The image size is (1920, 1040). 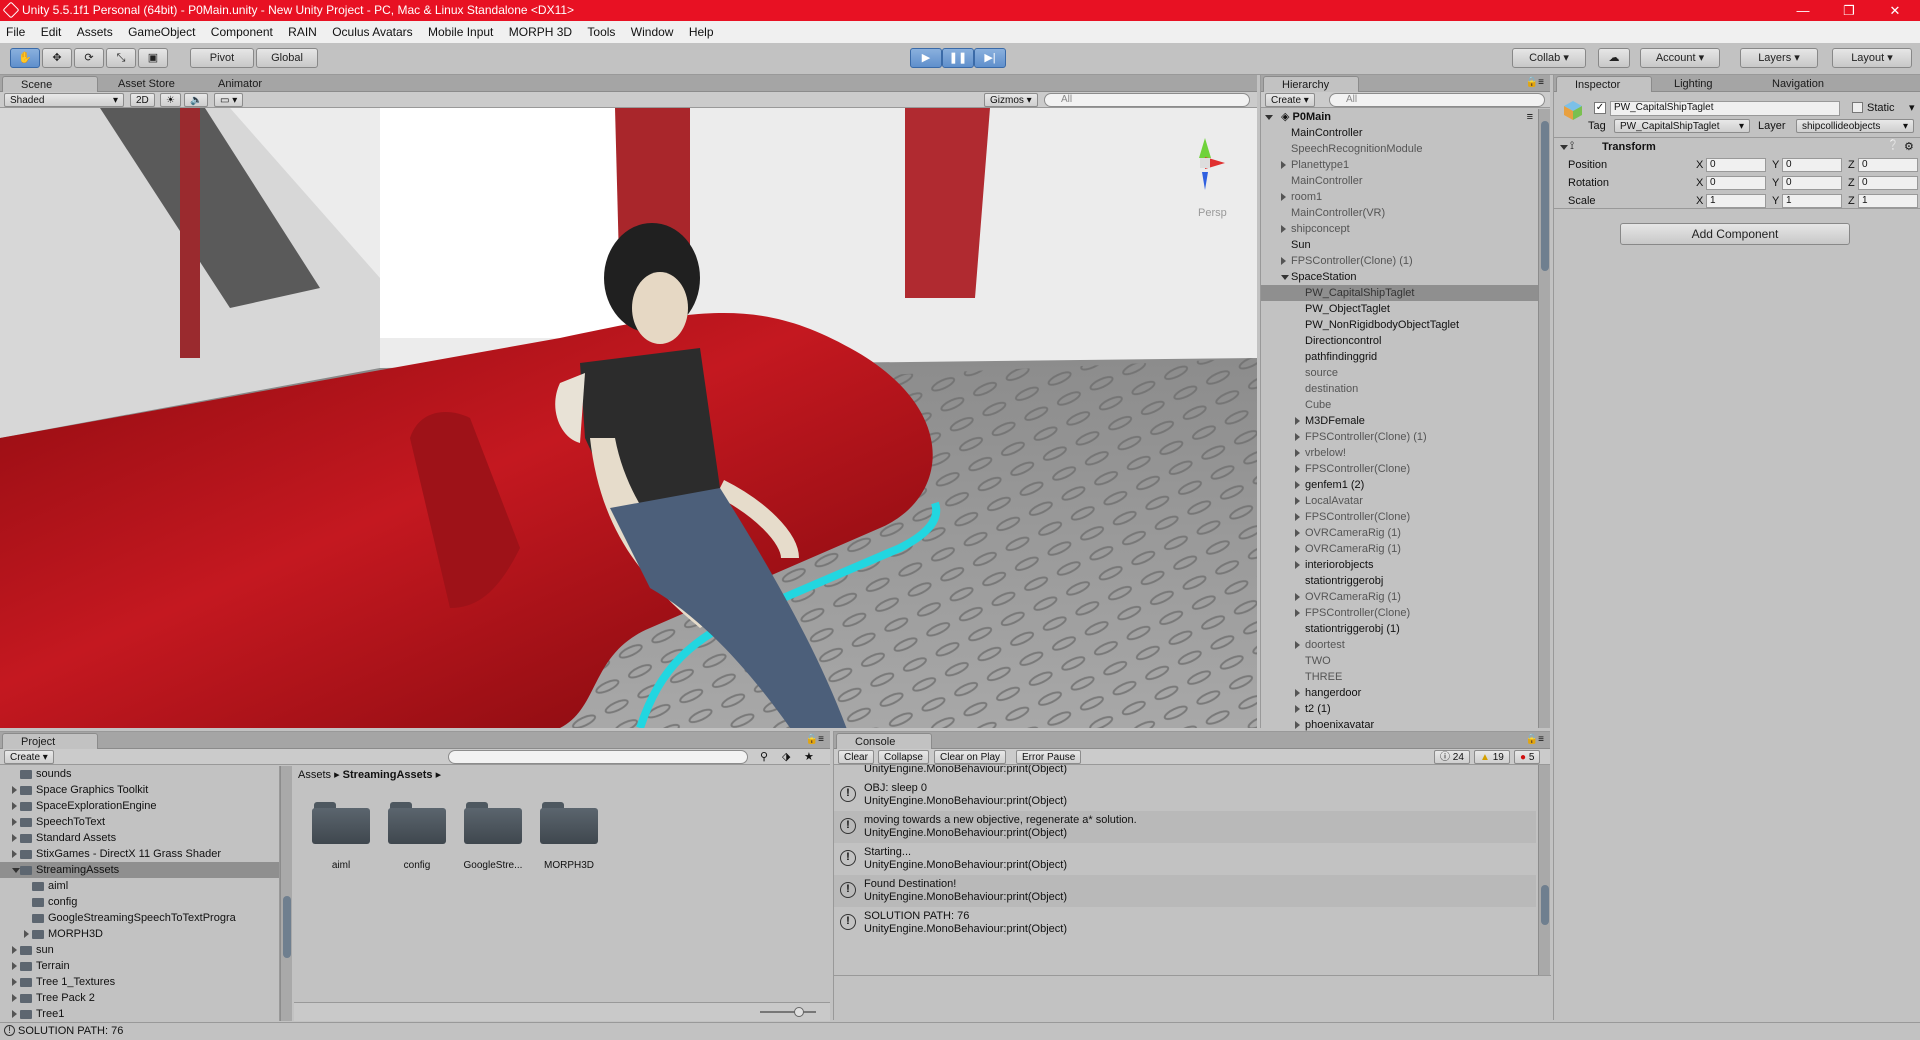 What do you see at coordinates (1888, 165) in the screenshot?
I see `transform-position-z-field: 0` at bounding box center [1888, 165].